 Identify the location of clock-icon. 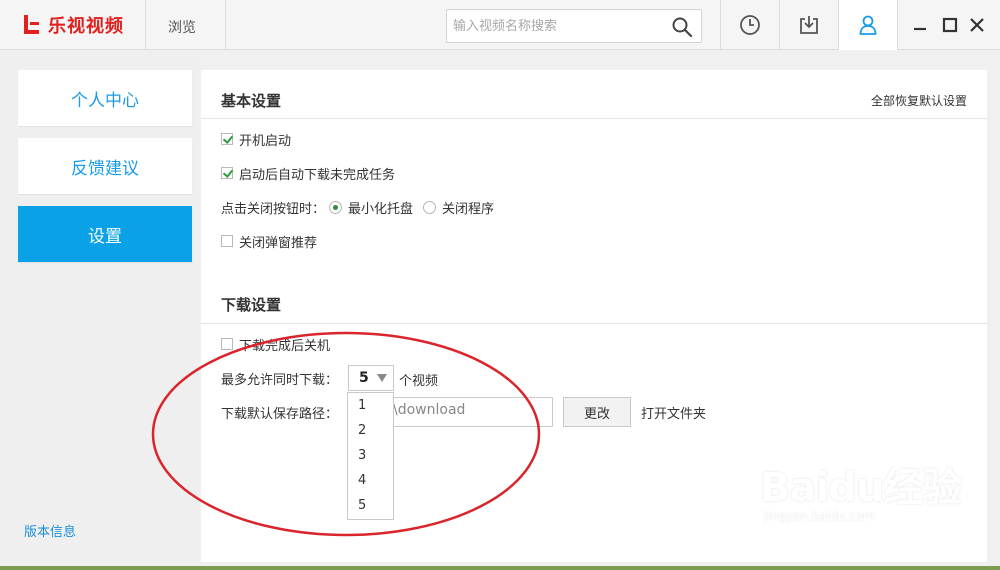
(750, 25).